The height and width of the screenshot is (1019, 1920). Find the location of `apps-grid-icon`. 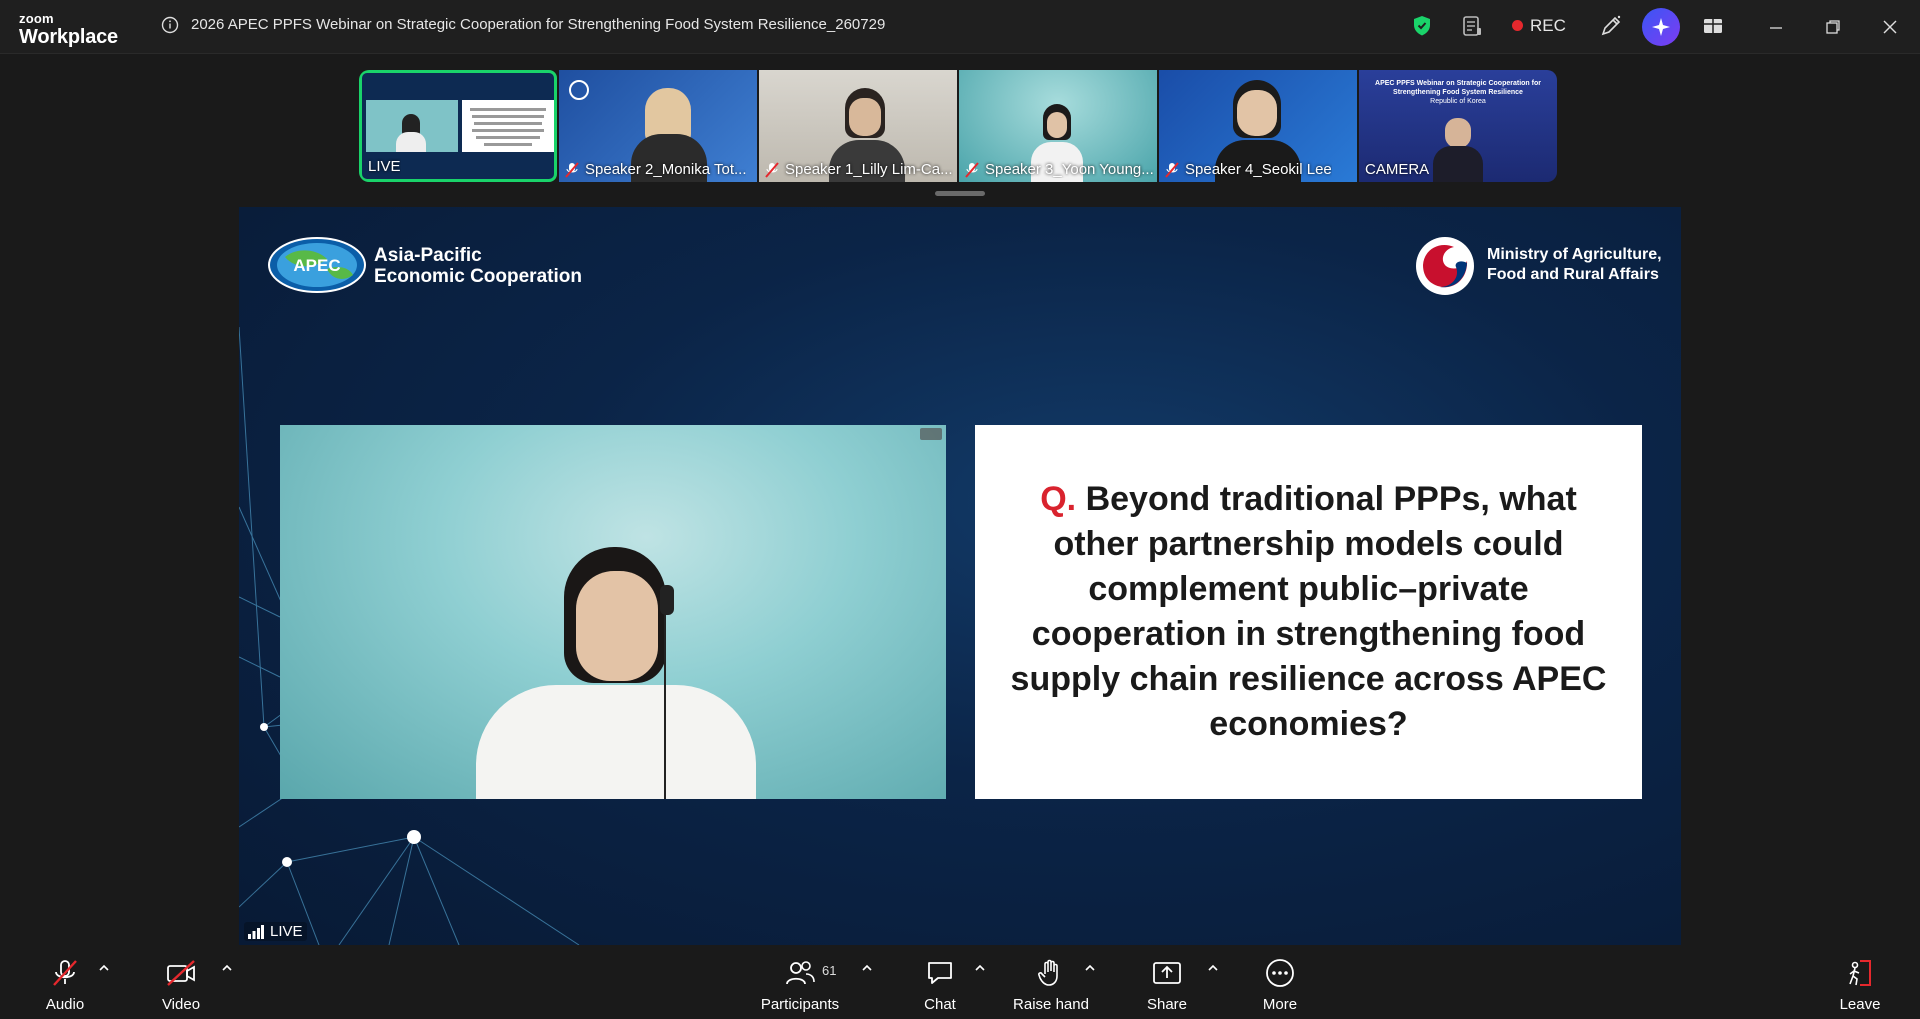

apps-grid-icon is located at coordinates (1713, 26).